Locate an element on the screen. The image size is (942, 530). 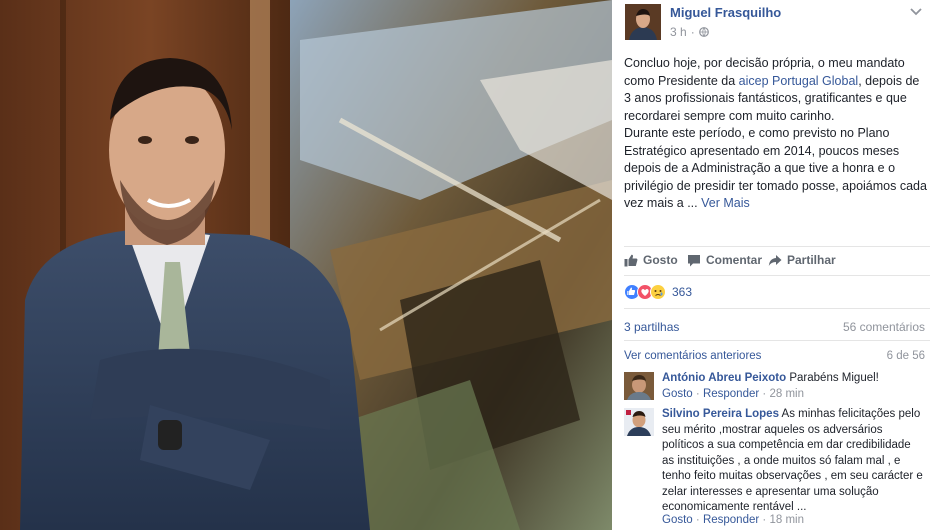
comment-item: António Abreu Peixoto Parabéns Miguel! is located at coordinates (796, 379).